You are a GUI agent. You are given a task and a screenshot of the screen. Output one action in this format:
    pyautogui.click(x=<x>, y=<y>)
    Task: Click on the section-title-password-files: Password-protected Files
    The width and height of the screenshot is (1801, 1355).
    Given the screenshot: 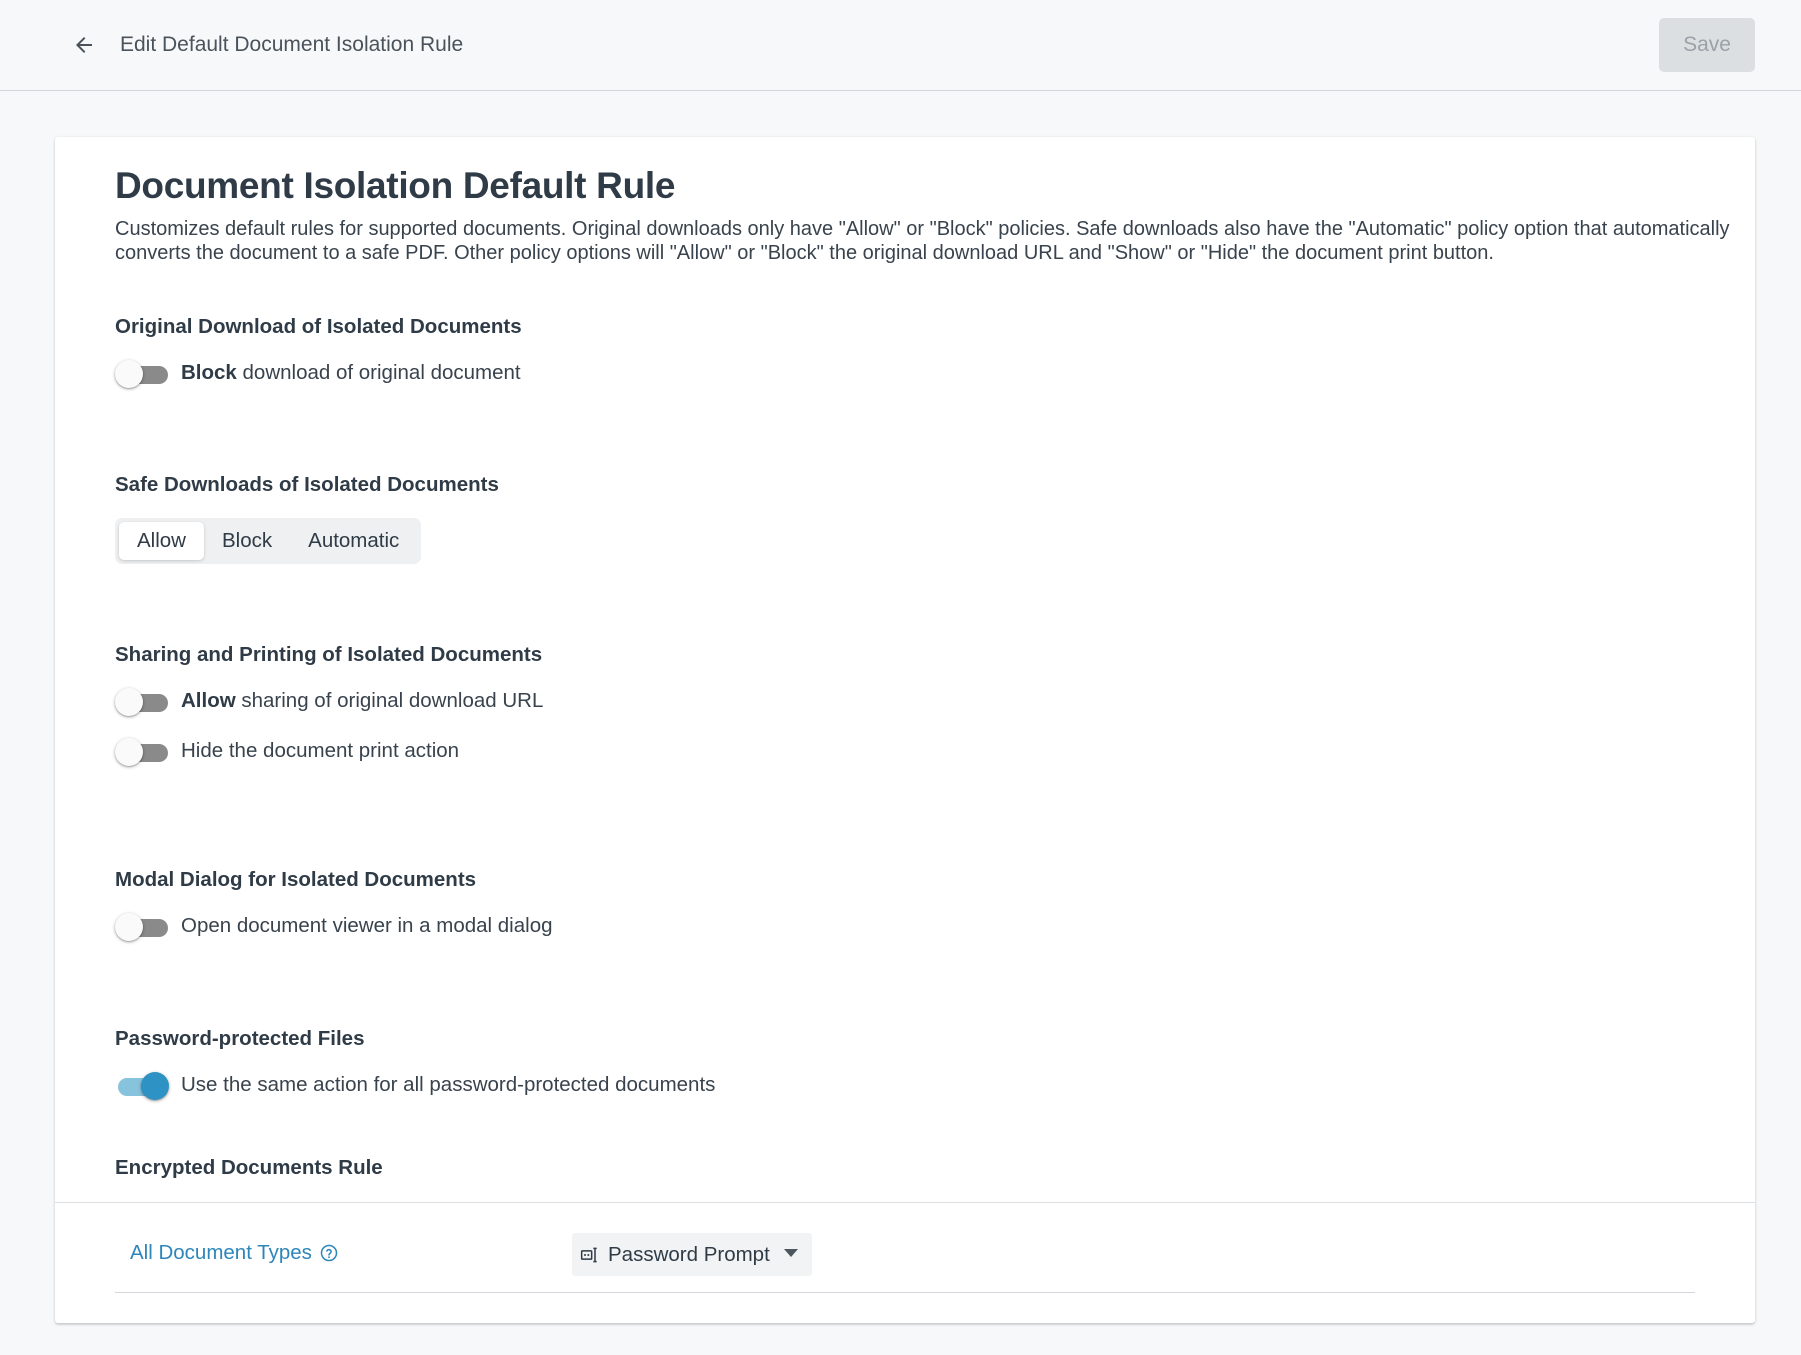 What is the action you would take?
    pyautogui.click(x=240, y=1038)
    